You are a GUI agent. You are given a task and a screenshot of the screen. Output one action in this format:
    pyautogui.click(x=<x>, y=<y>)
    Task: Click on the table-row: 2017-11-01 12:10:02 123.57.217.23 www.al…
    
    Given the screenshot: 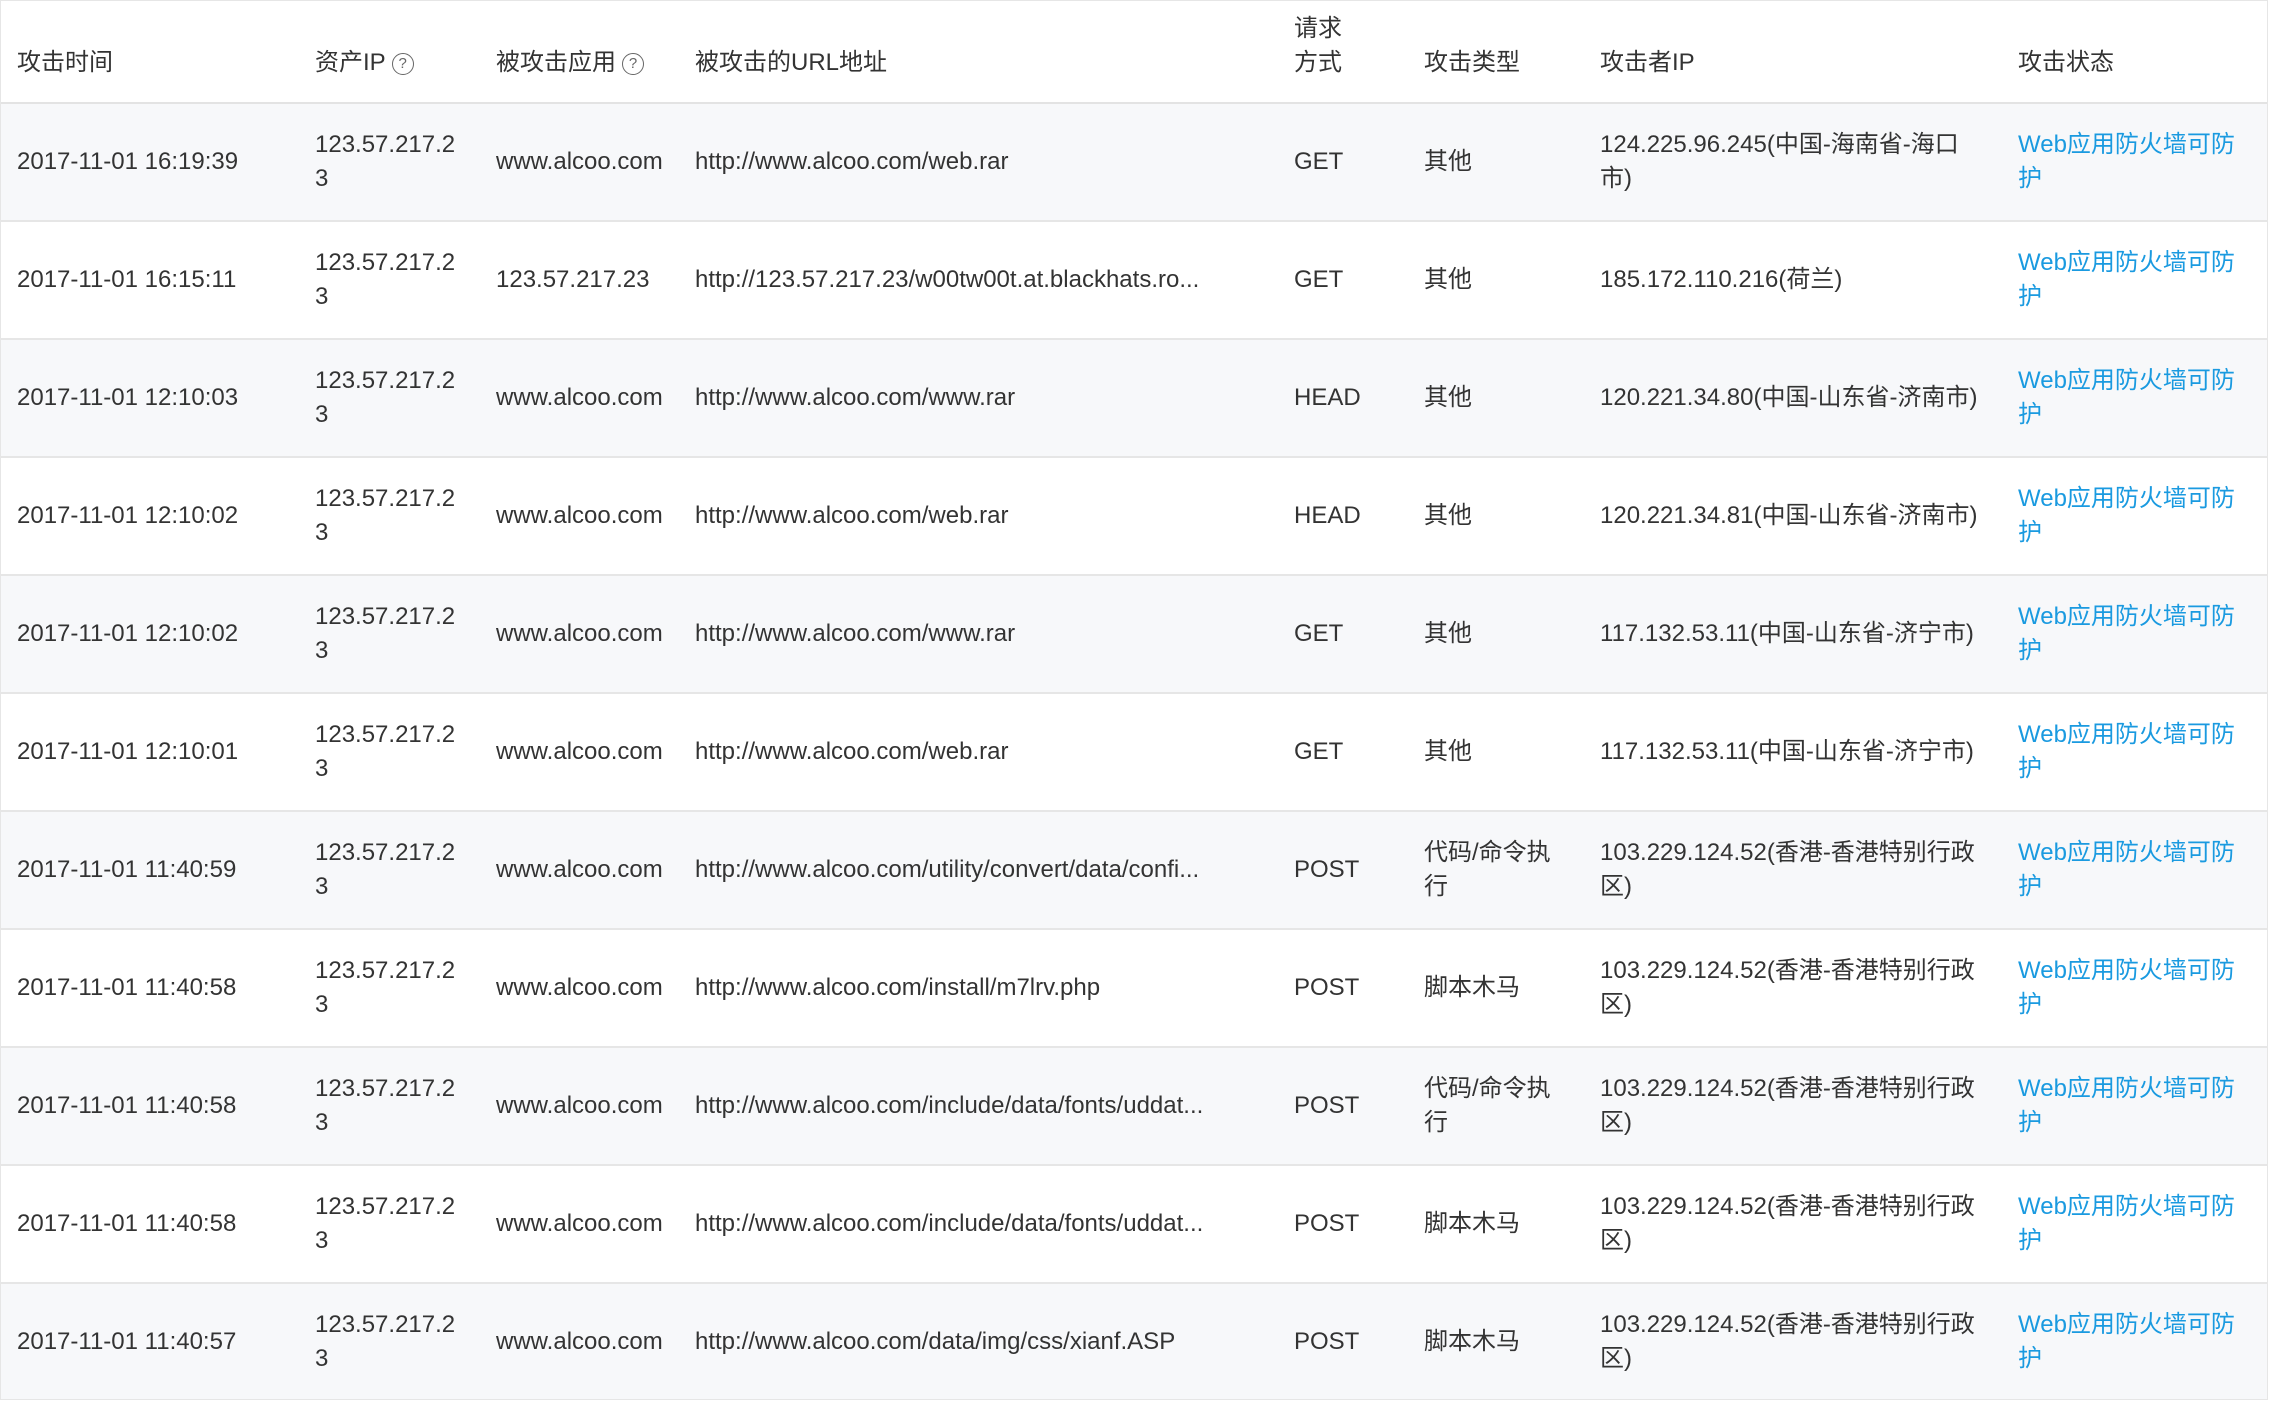 What is the action you would take?
    pyautogui.click(x=1134, y=634)
    